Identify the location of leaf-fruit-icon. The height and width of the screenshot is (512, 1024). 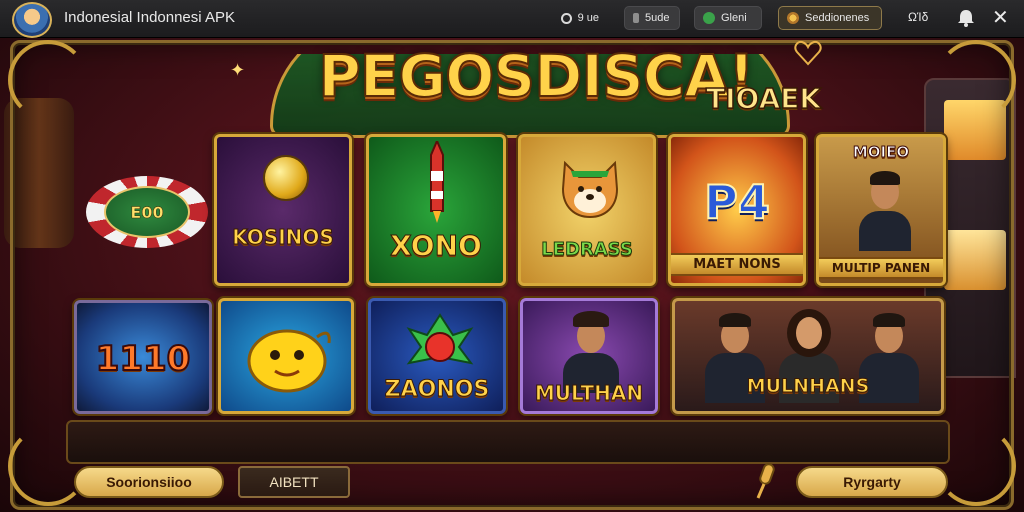
(440, 339).